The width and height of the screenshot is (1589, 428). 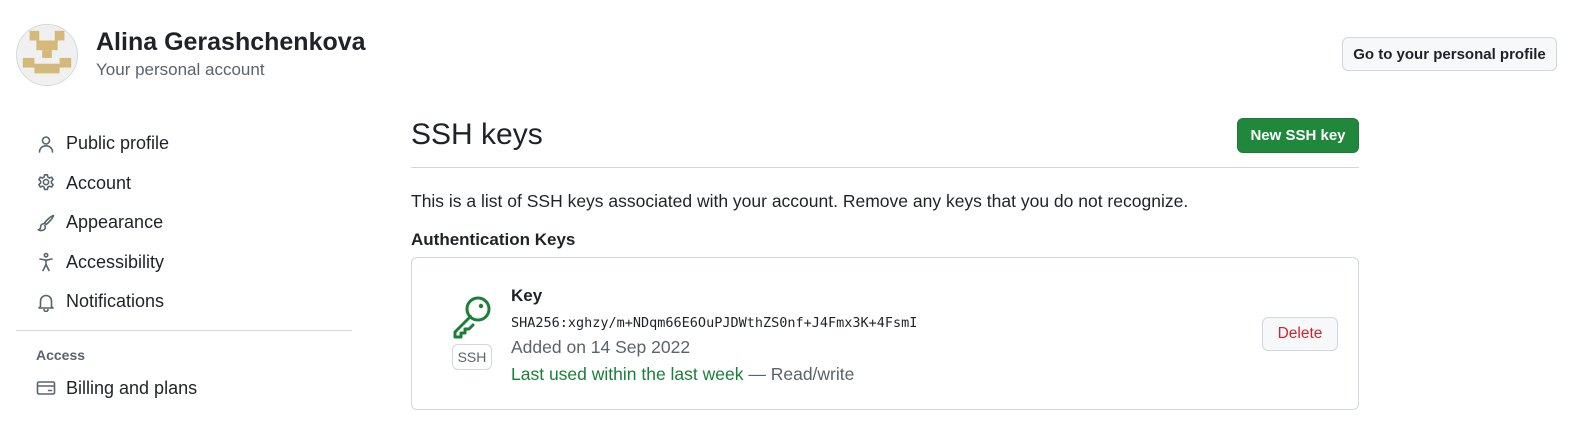 What do you see at coordinates (627, 374) in the screenshot?
I see `key-last-used: Last used within the last week` at bounding box center [627, 374].